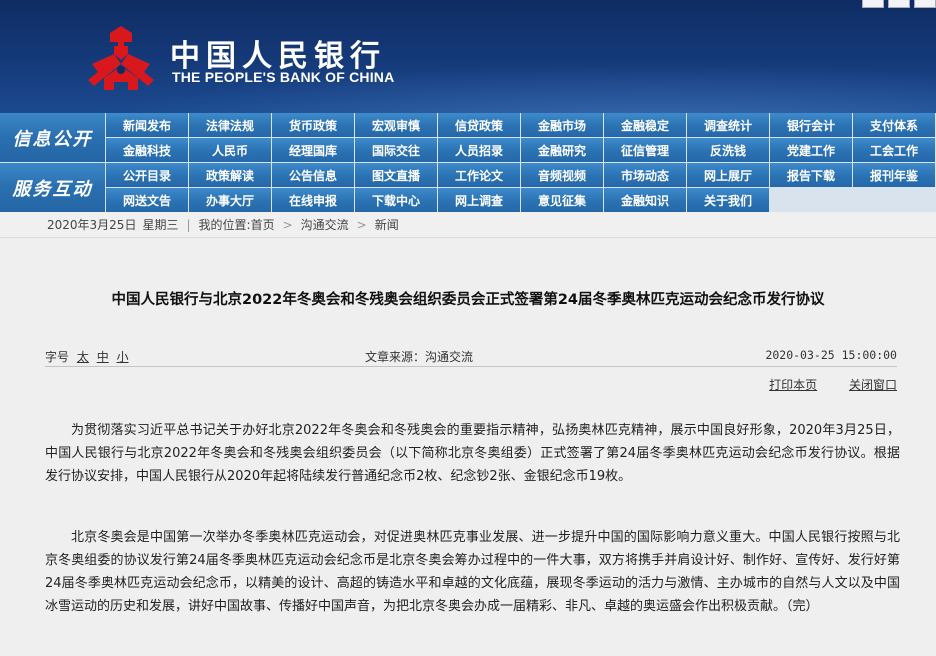  Describe the element at coordinates (819, 384) in the screenshot. I see `article-actions: 打印本页 关闭窗口` at that location.